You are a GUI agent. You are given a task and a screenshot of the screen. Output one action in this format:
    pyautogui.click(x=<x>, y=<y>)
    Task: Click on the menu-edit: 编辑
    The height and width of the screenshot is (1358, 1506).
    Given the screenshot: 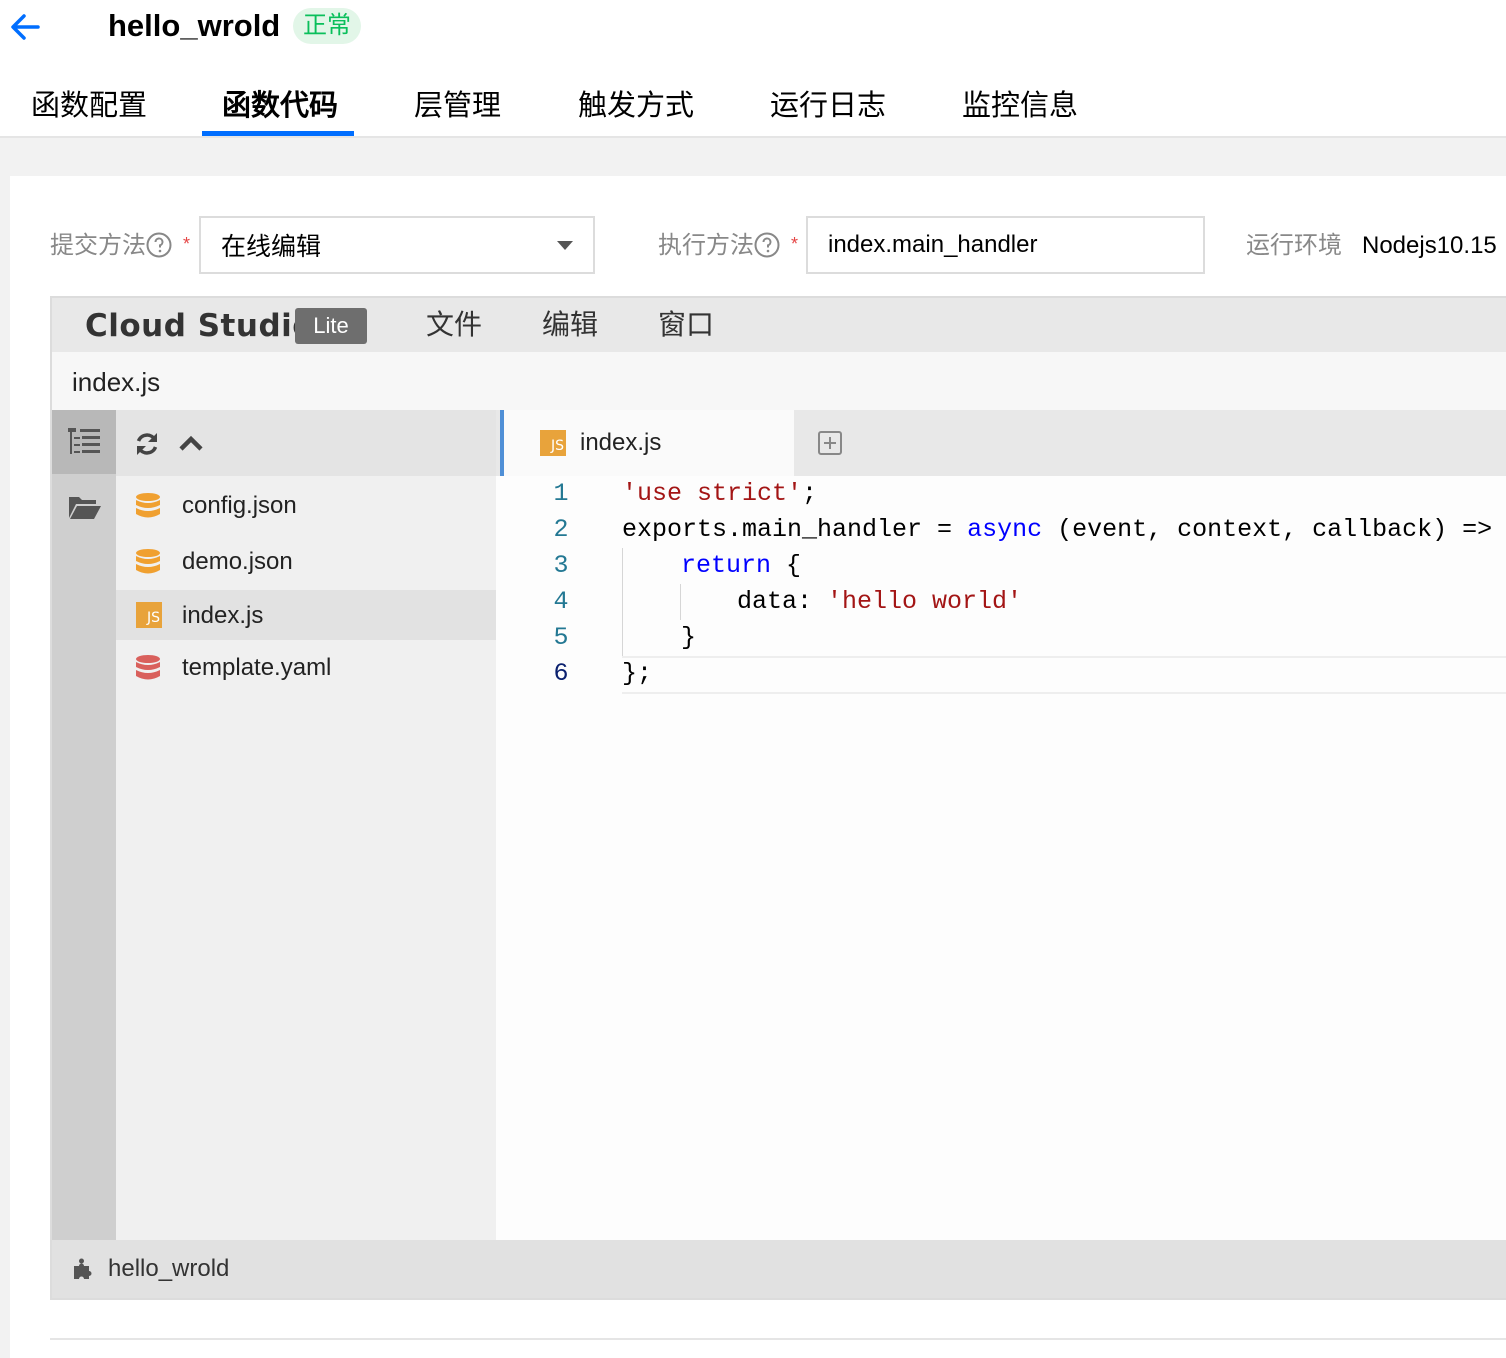 What is the action you would take?
    pyautogui.click(x=570, y=325)
    